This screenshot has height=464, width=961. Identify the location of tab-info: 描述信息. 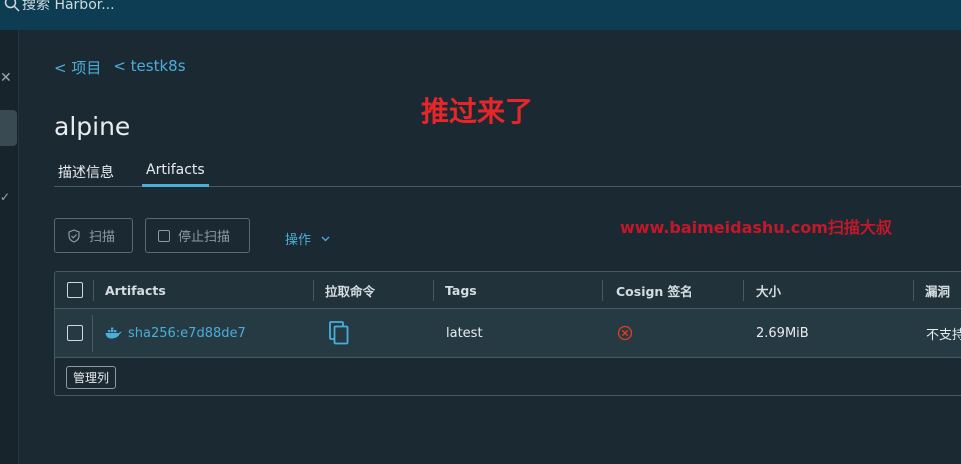
(86, 172).